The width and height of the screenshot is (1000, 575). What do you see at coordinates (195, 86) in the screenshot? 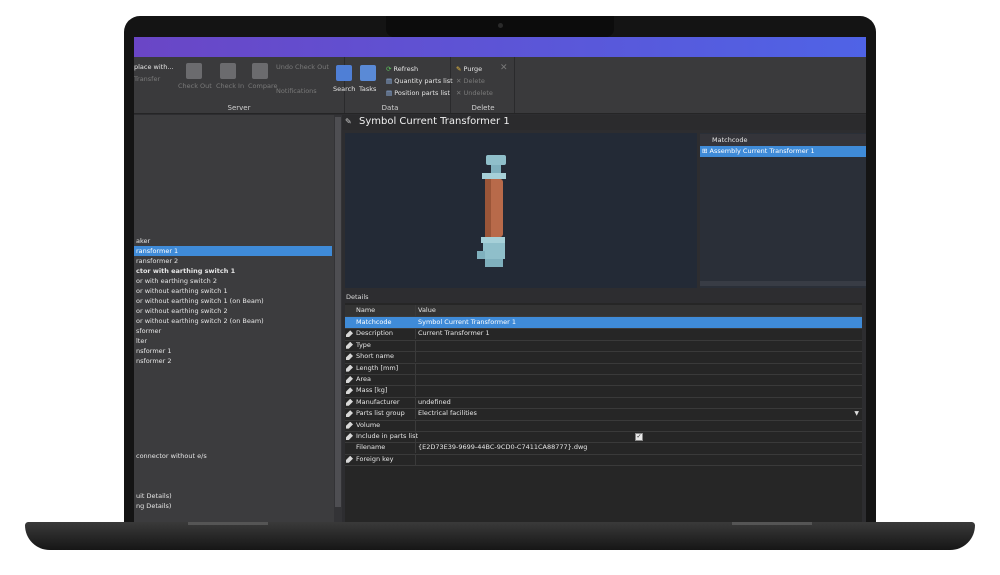
I see `check-out-button: Check Out` at bounding box center [195, 86].